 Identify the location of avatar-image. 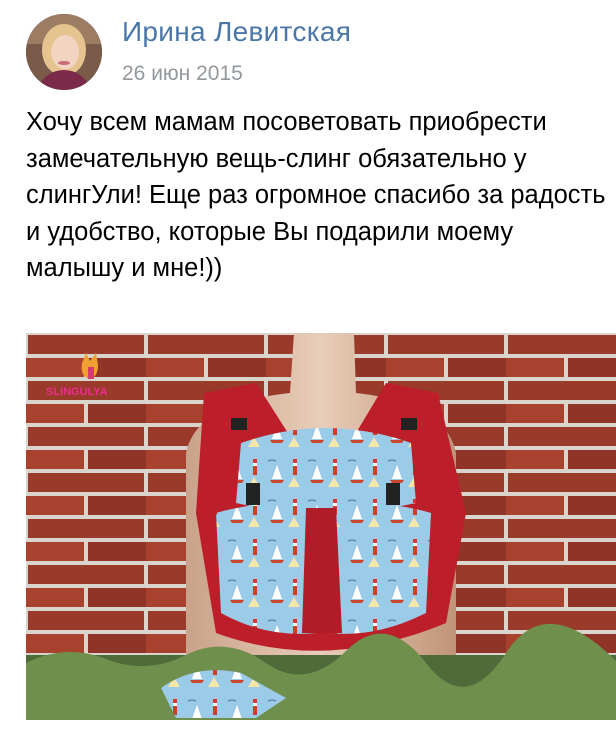
(64, 52).